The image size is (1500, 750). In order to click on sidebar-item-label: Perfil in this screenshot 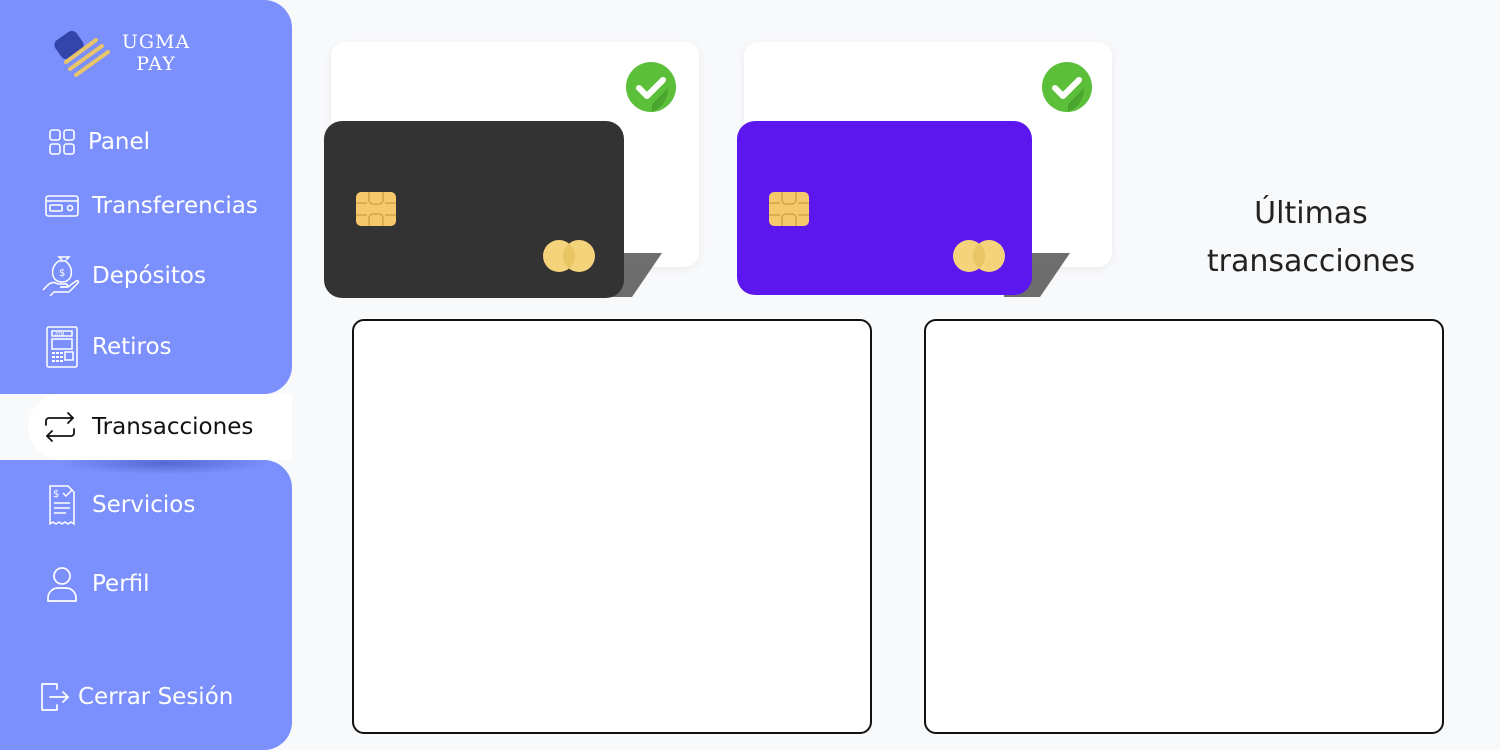, I will do `click(121, 584)`.